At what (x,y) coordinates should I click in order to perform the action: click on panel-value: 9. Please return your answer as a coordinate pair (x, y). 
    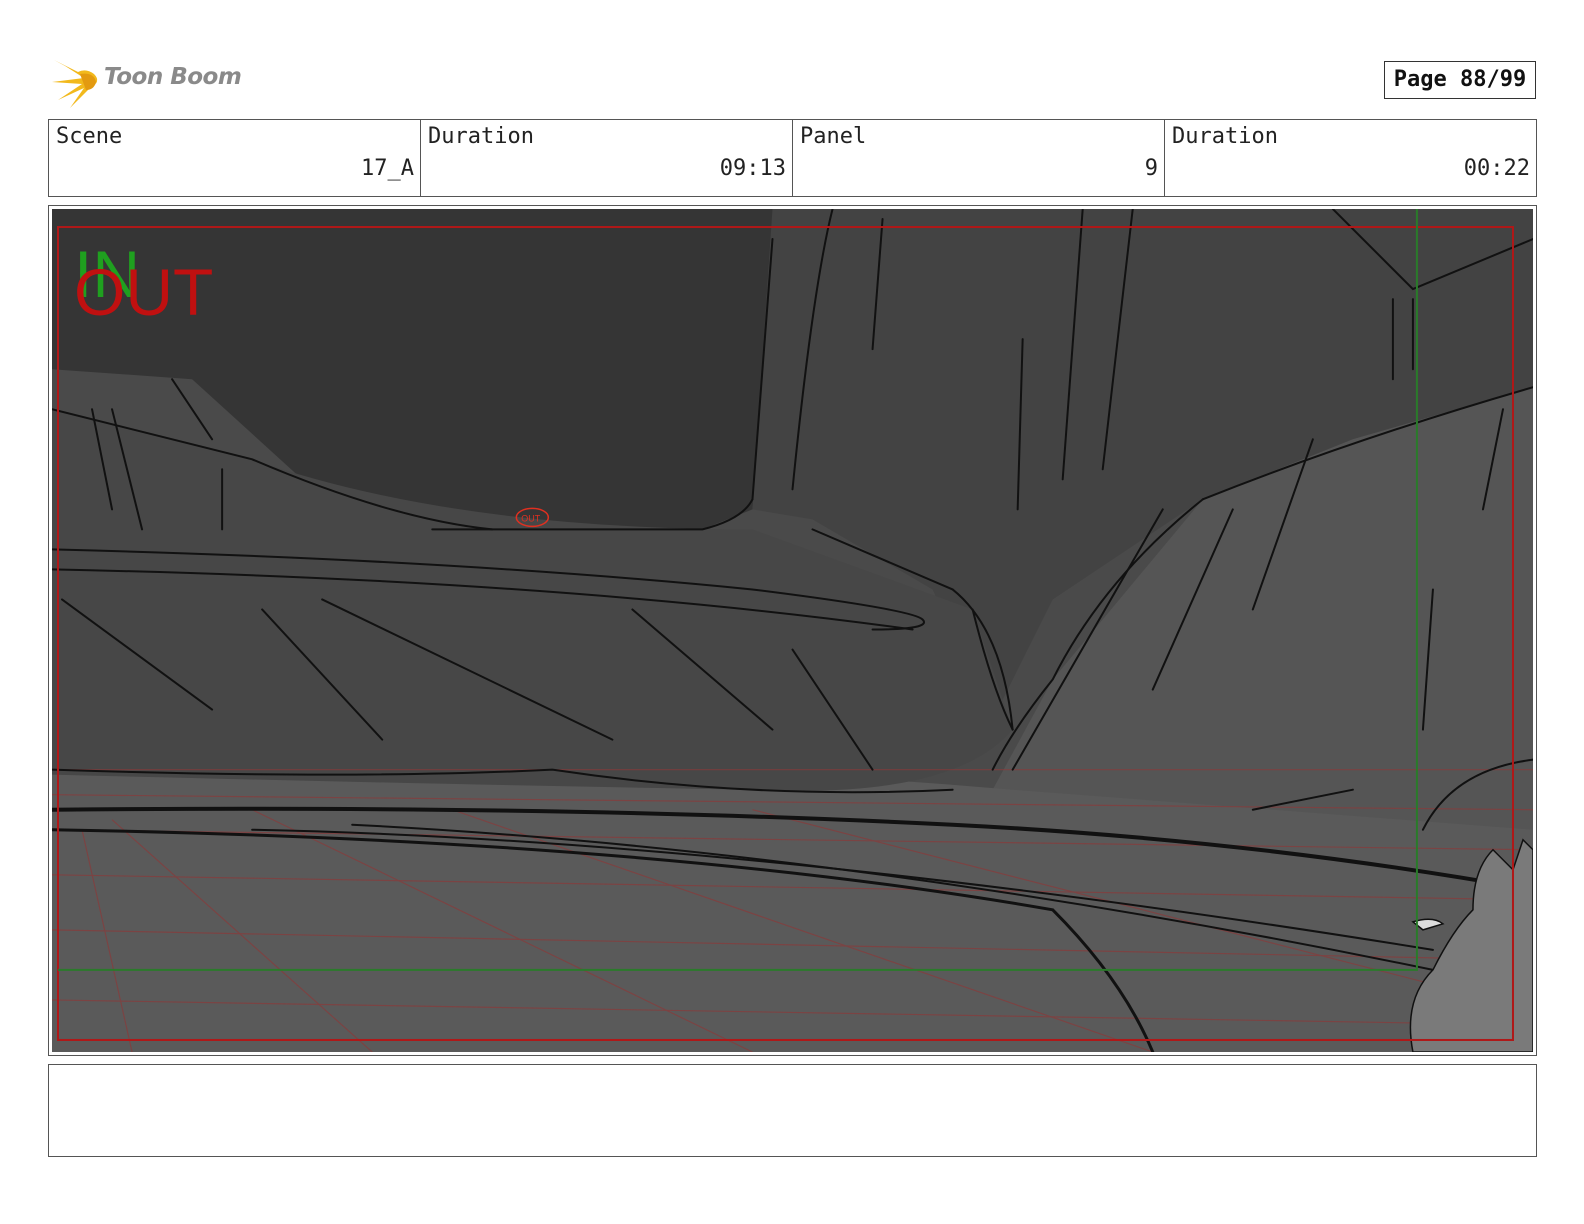
    Looking at the image, I should click on (1151, 168).